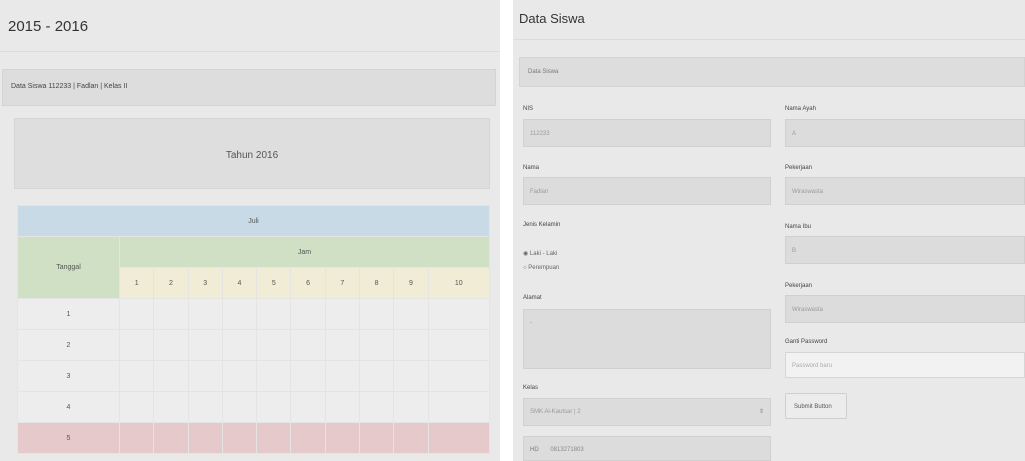 The image size is (1025, 461). What do you see at coordinates (249, 87) in the screenshot?
I see `breadcrumb: Data Siswa 112233 | Fadlan | Kelas II` at bounding box center [249, 87].